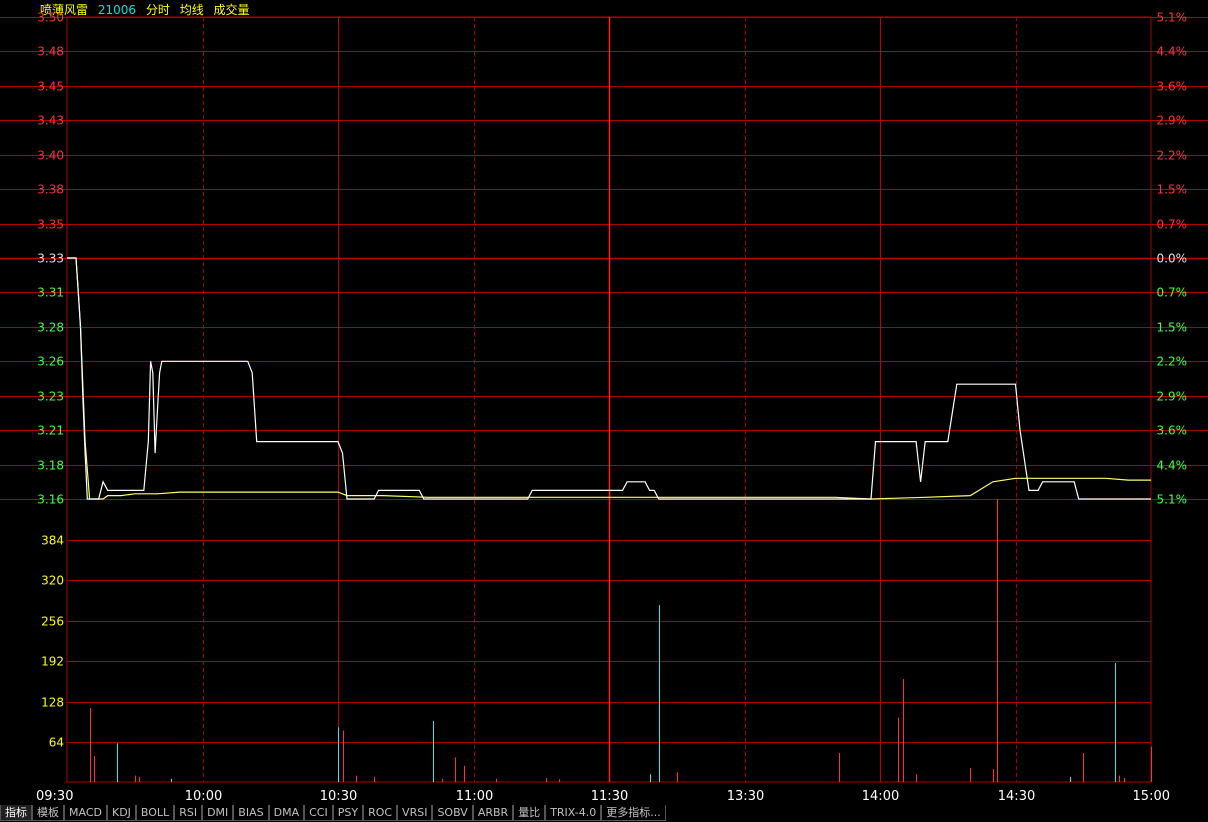  Describe the element at coordinates (50, 121) in the screenshot. I see `price-tick-label: 3.43` at that location.